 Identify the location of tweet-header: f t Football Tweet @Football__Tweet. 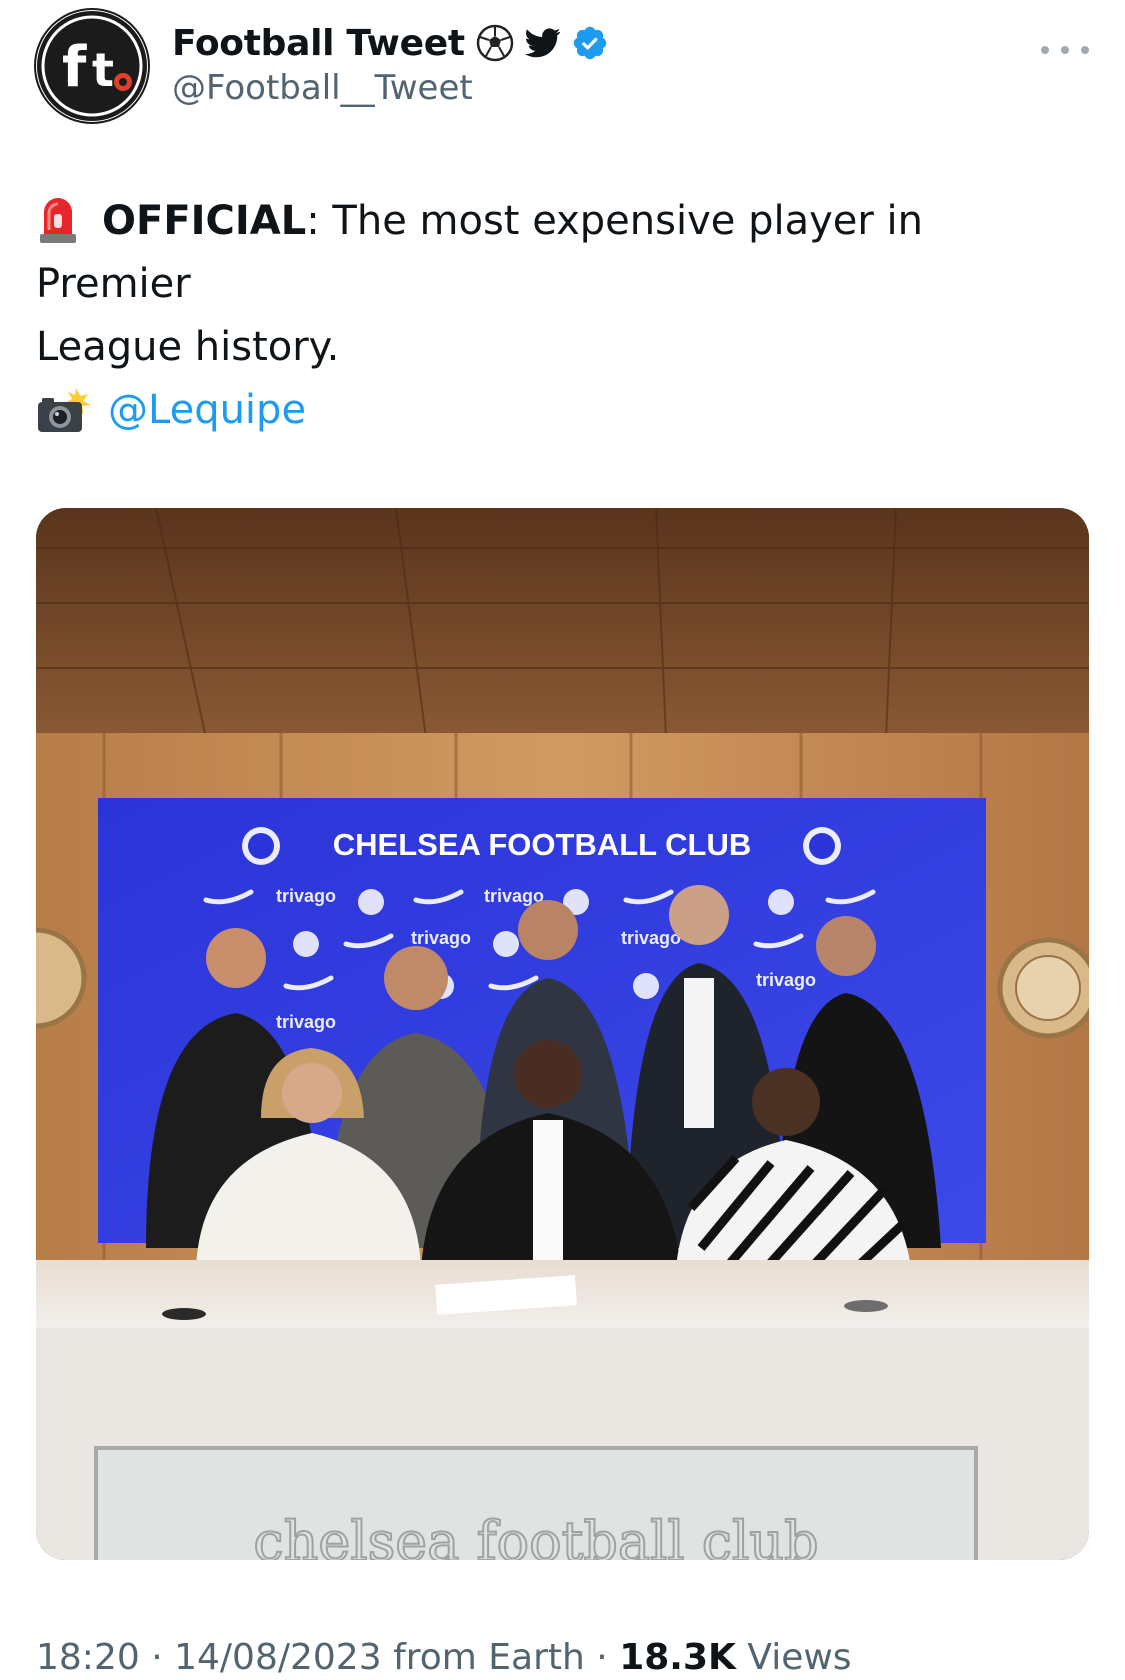
(562, 66).